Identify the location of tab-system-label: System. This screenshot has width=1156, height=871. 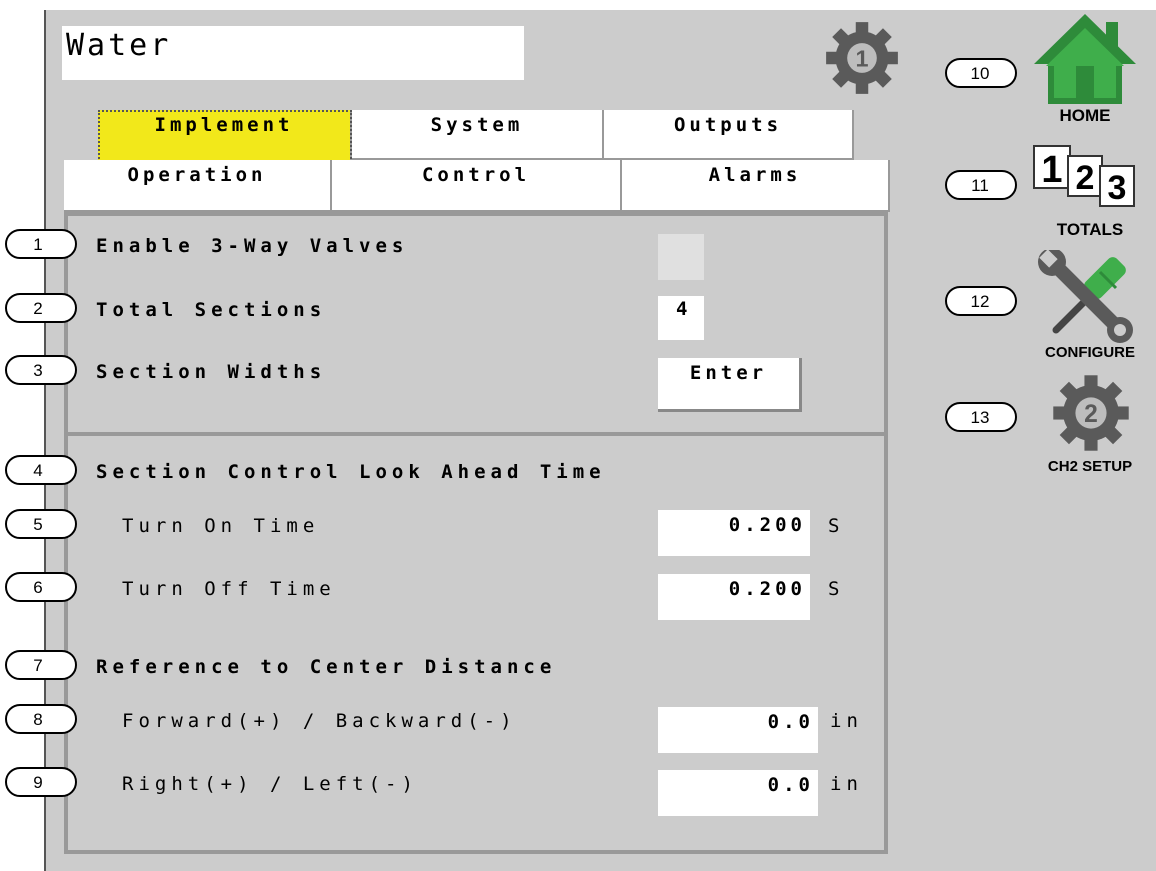
(477, 125).